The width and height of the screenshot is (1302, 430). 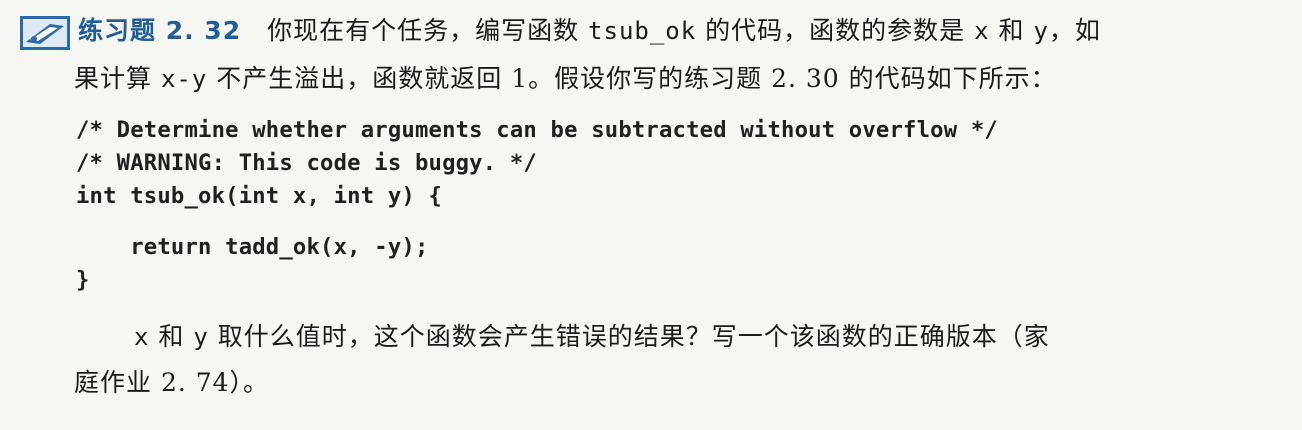 I want to click on code-line-5: return tadd_ok(x, -y);, so click(x=252, y=247).